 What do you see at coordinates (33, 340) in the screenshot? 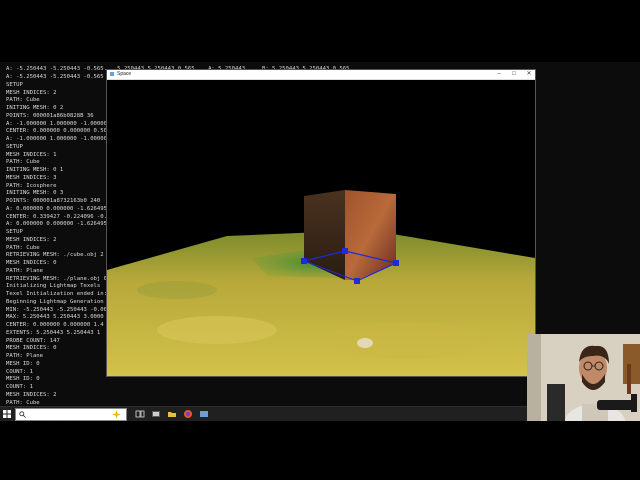
I see `console-line: PROBE COUNT: 147` at bounding box center [33, 340].